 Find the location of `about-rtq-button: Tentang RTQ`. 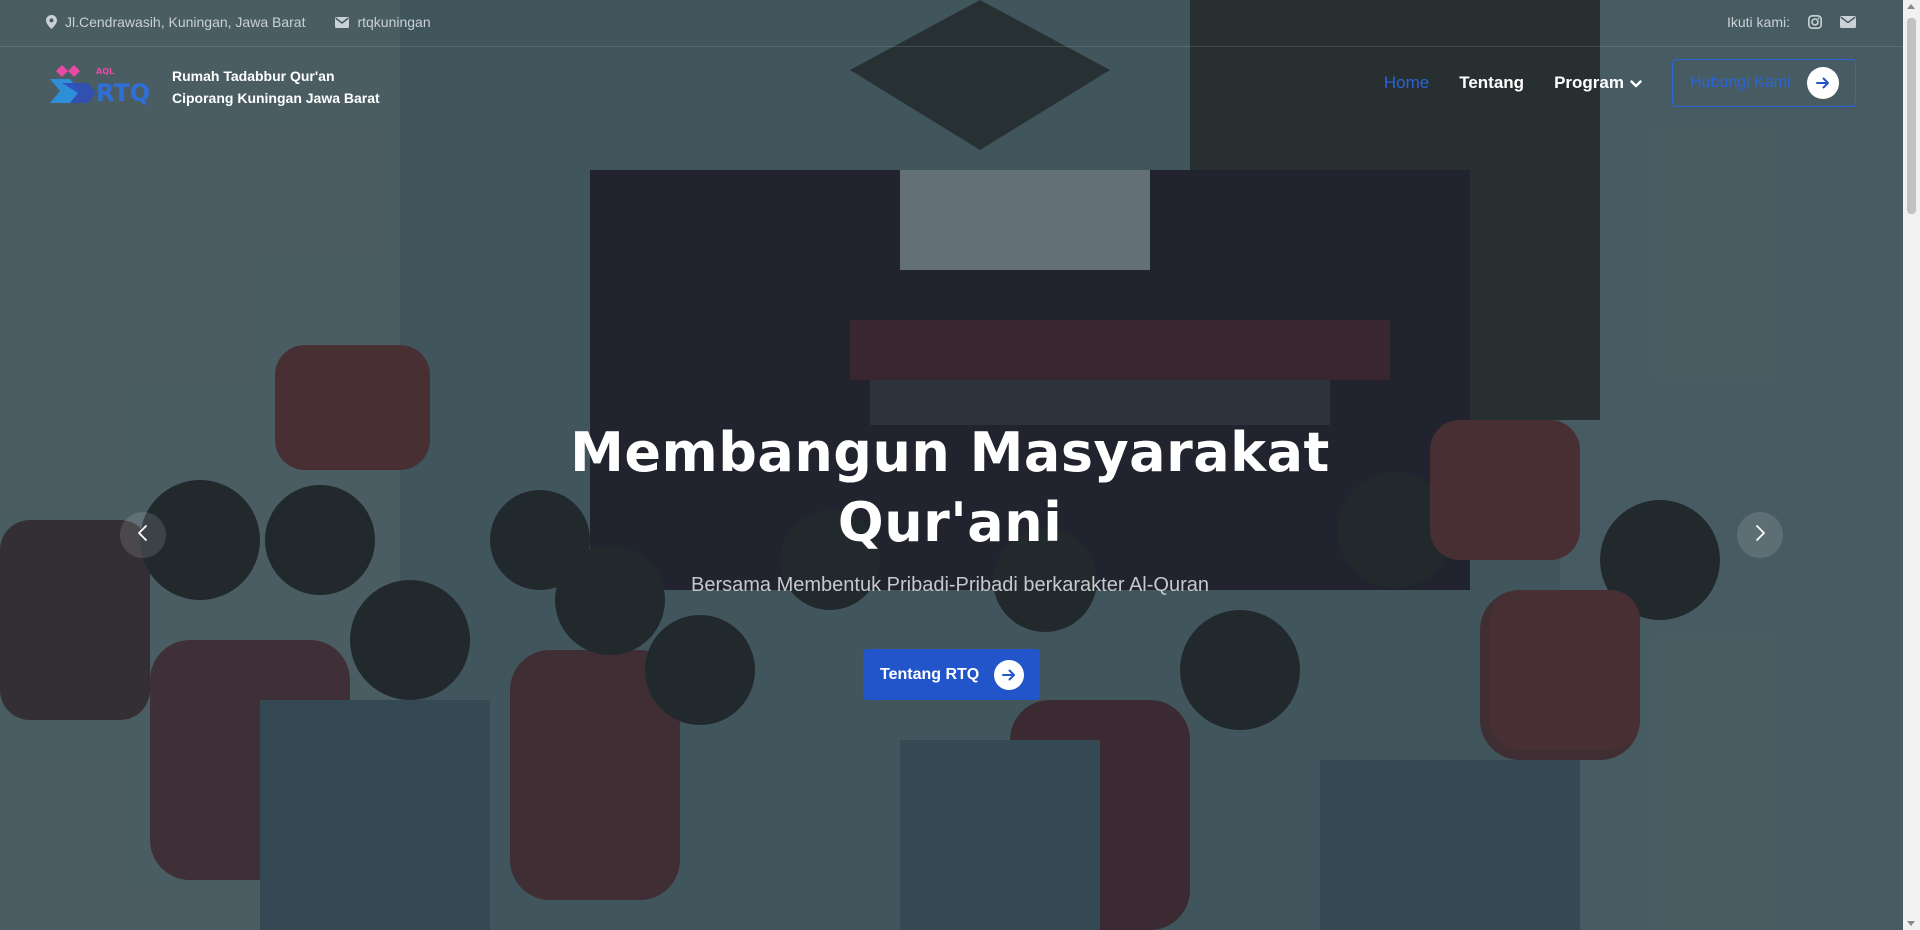

about-rtq-button: Tentang RTQ is located at coordinates (951, 674).